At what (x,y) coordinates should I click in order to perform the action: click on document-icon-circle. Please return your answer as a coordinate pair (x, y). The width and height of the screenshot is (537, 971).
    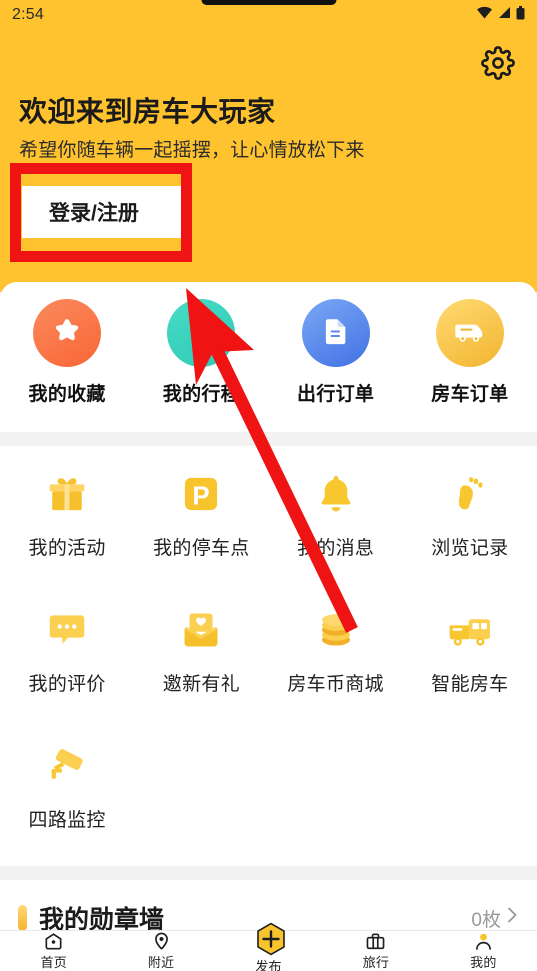
    Looking at the image, I should click on (335, 333).